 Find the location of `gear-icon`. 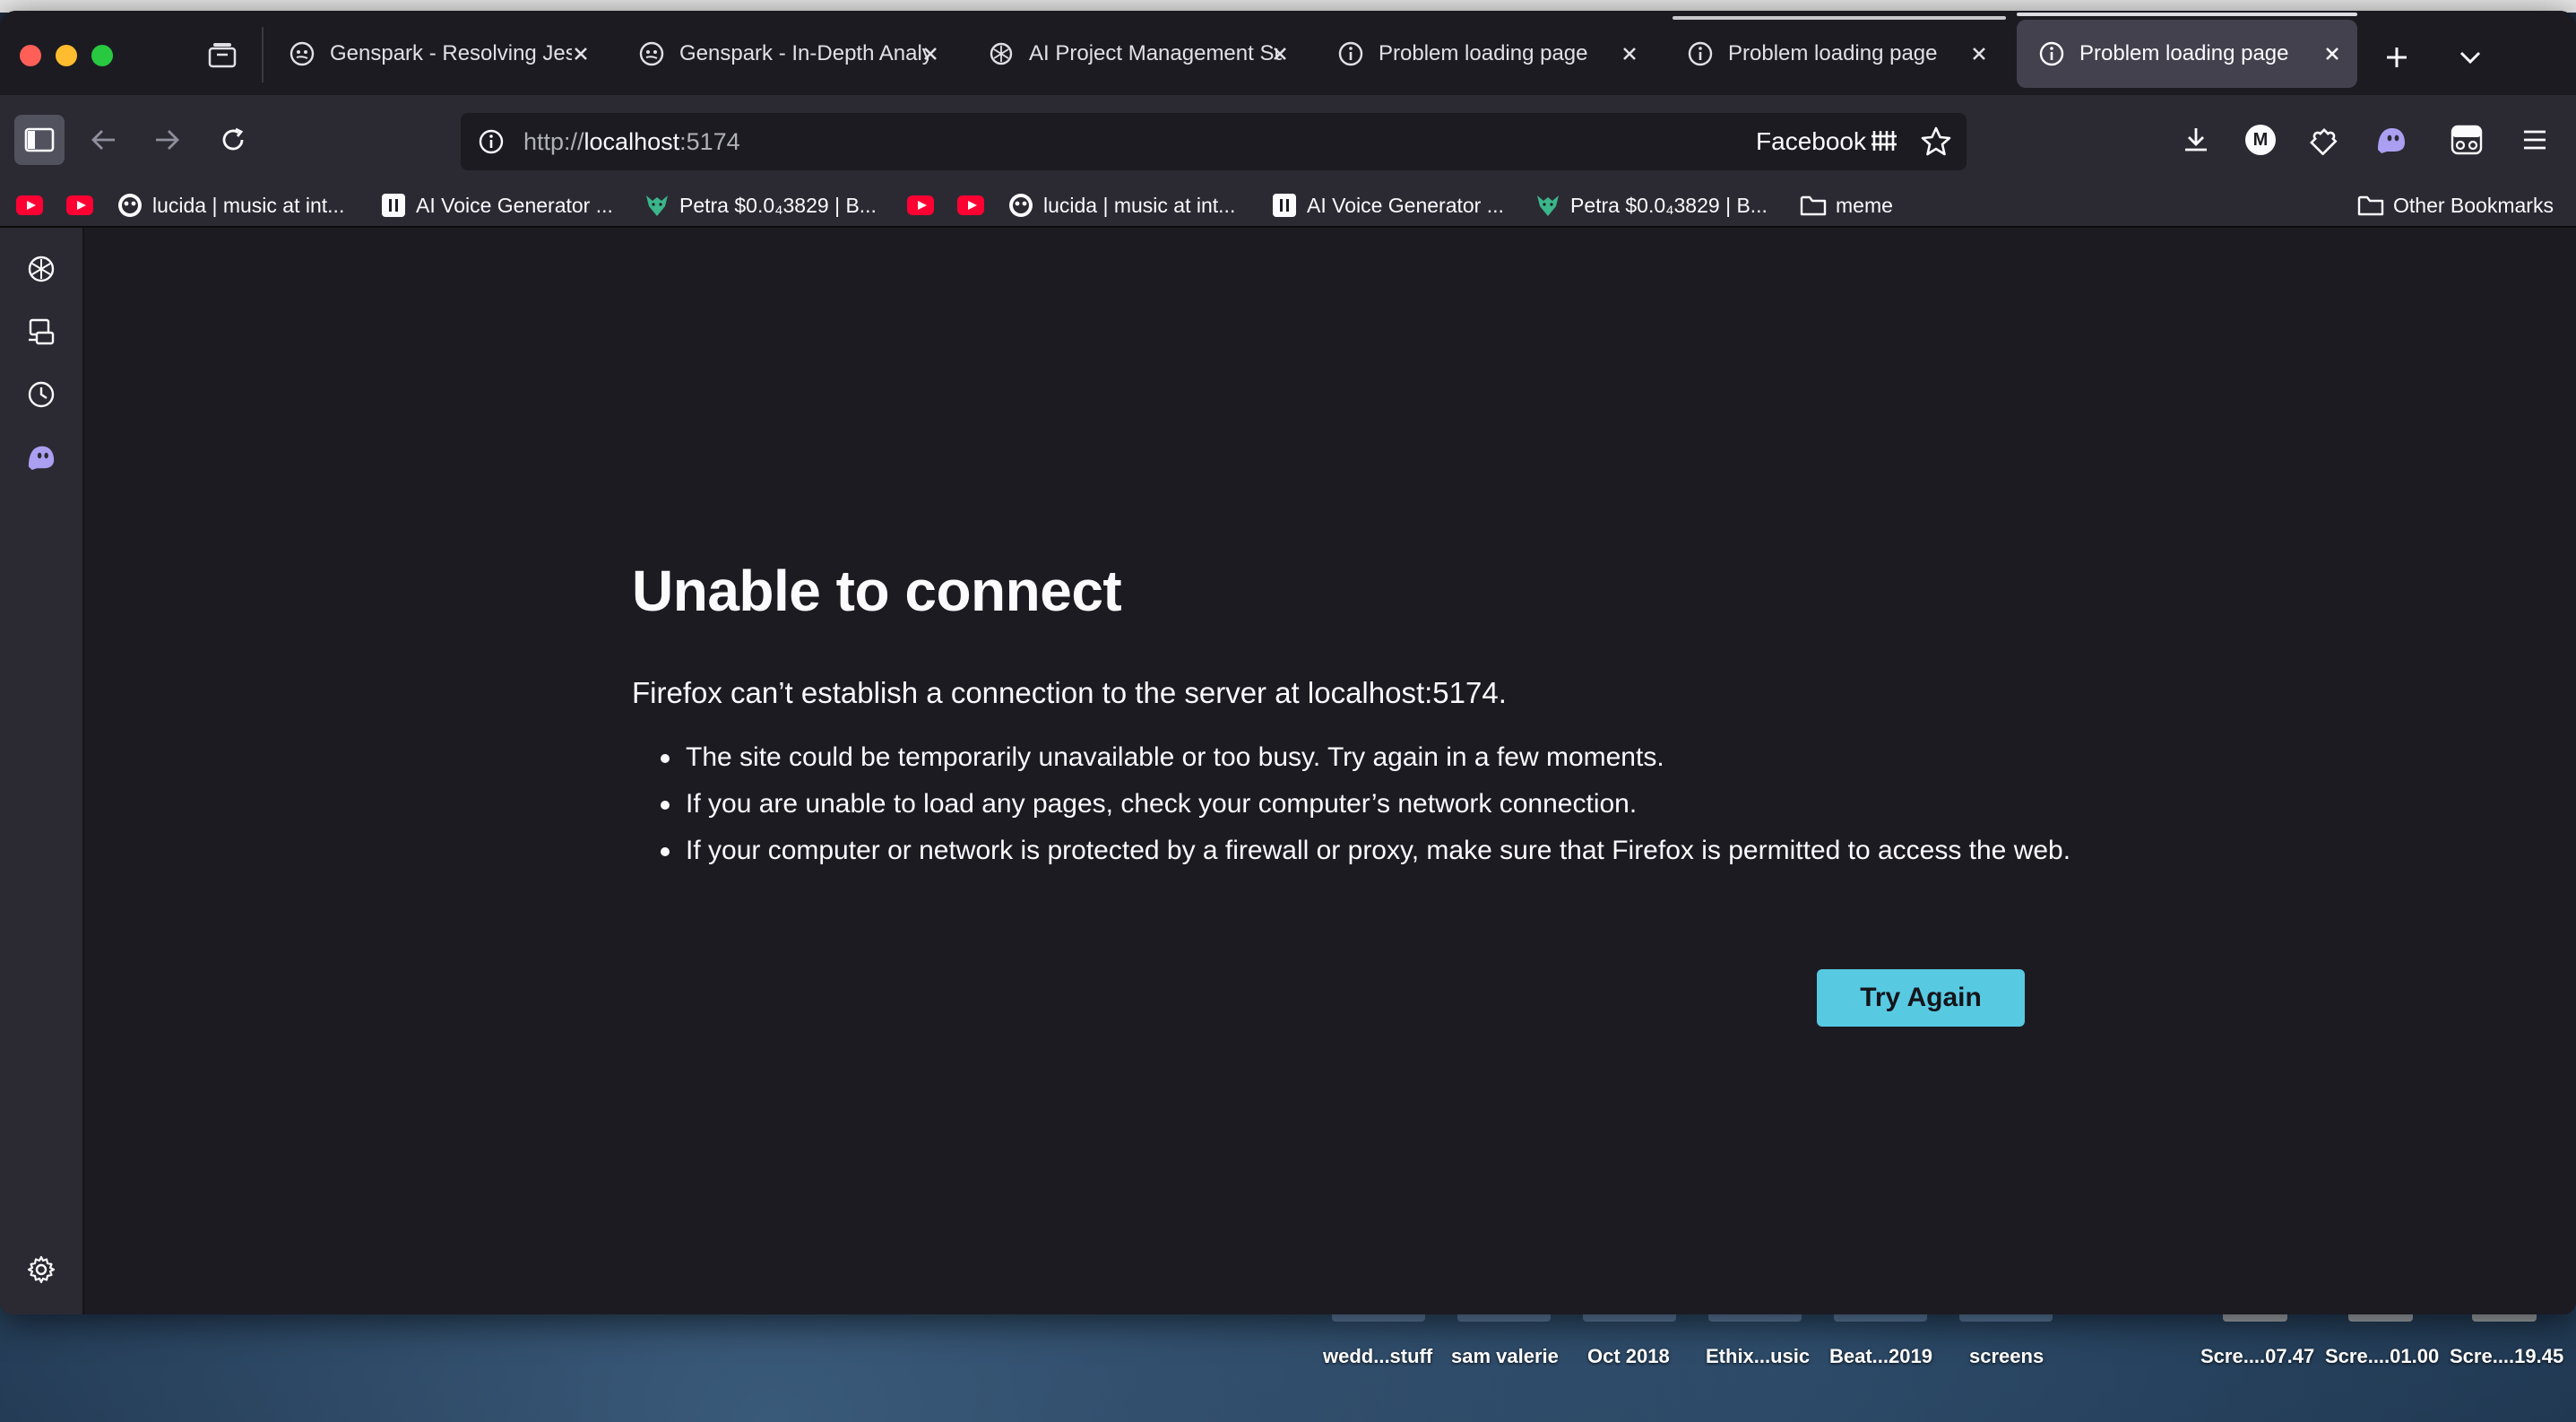

gear-icon is located at coordinates (41, 1269).